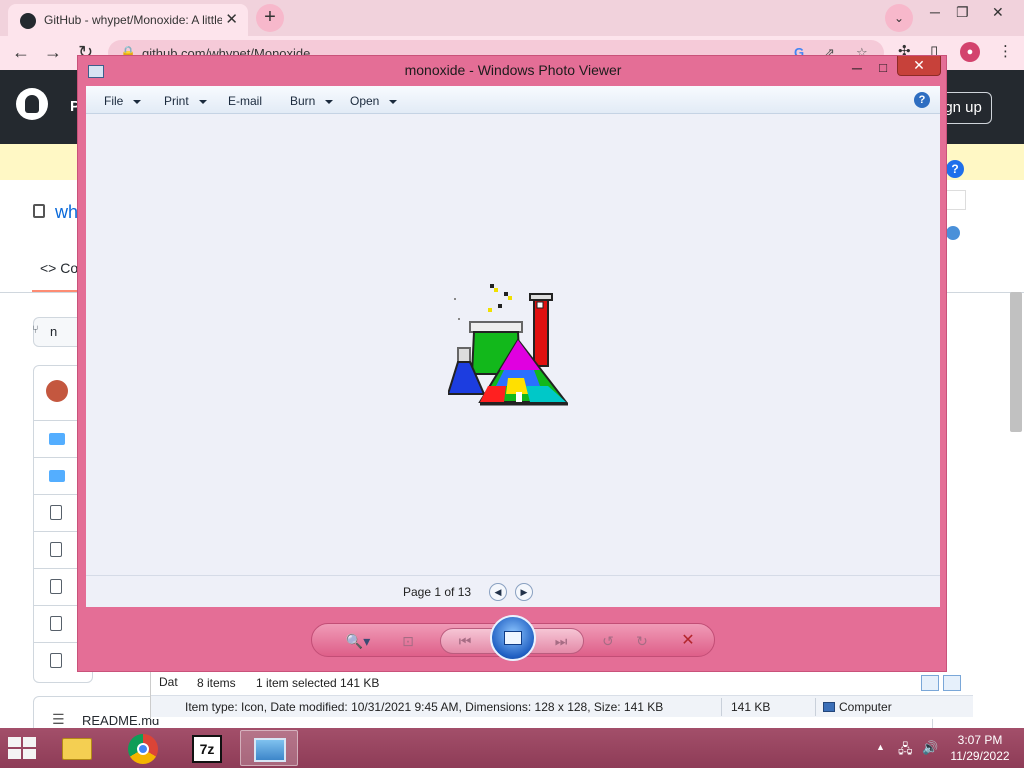 The width and height of the screenshot is (1024, 768). I want to click on photo-viewer-icon, so click(270, 750).